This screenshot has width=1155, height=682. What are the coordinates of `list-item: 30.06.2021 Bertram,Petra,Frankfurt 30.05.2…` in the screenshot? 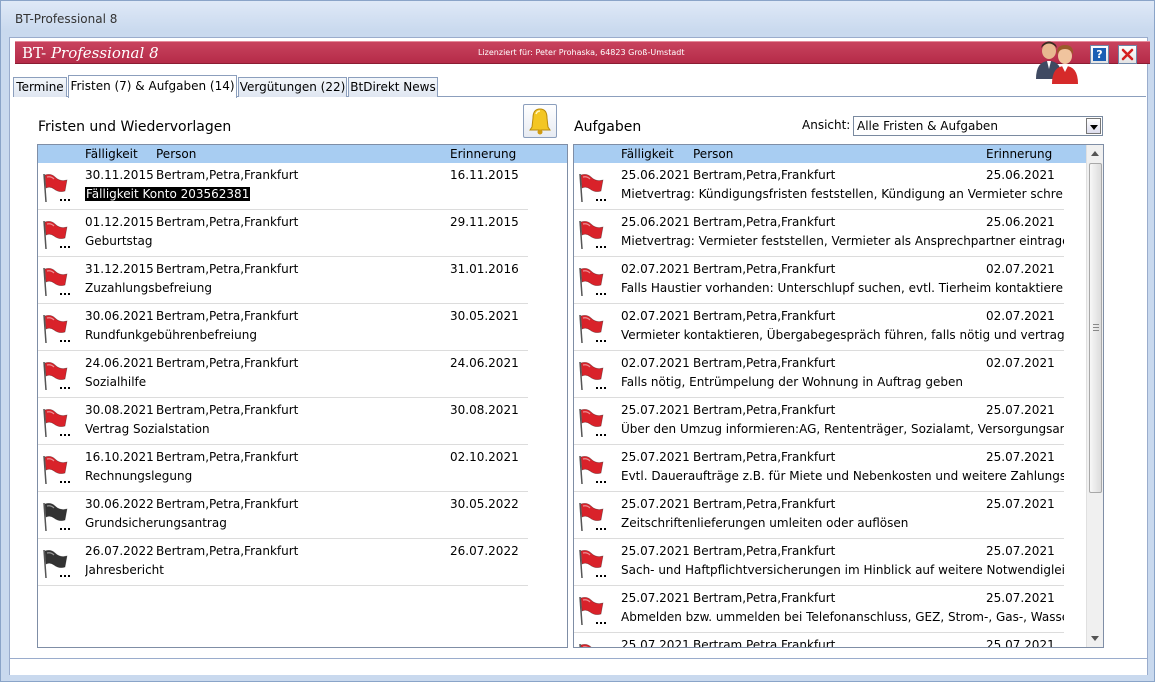 It's located at (283, 327).